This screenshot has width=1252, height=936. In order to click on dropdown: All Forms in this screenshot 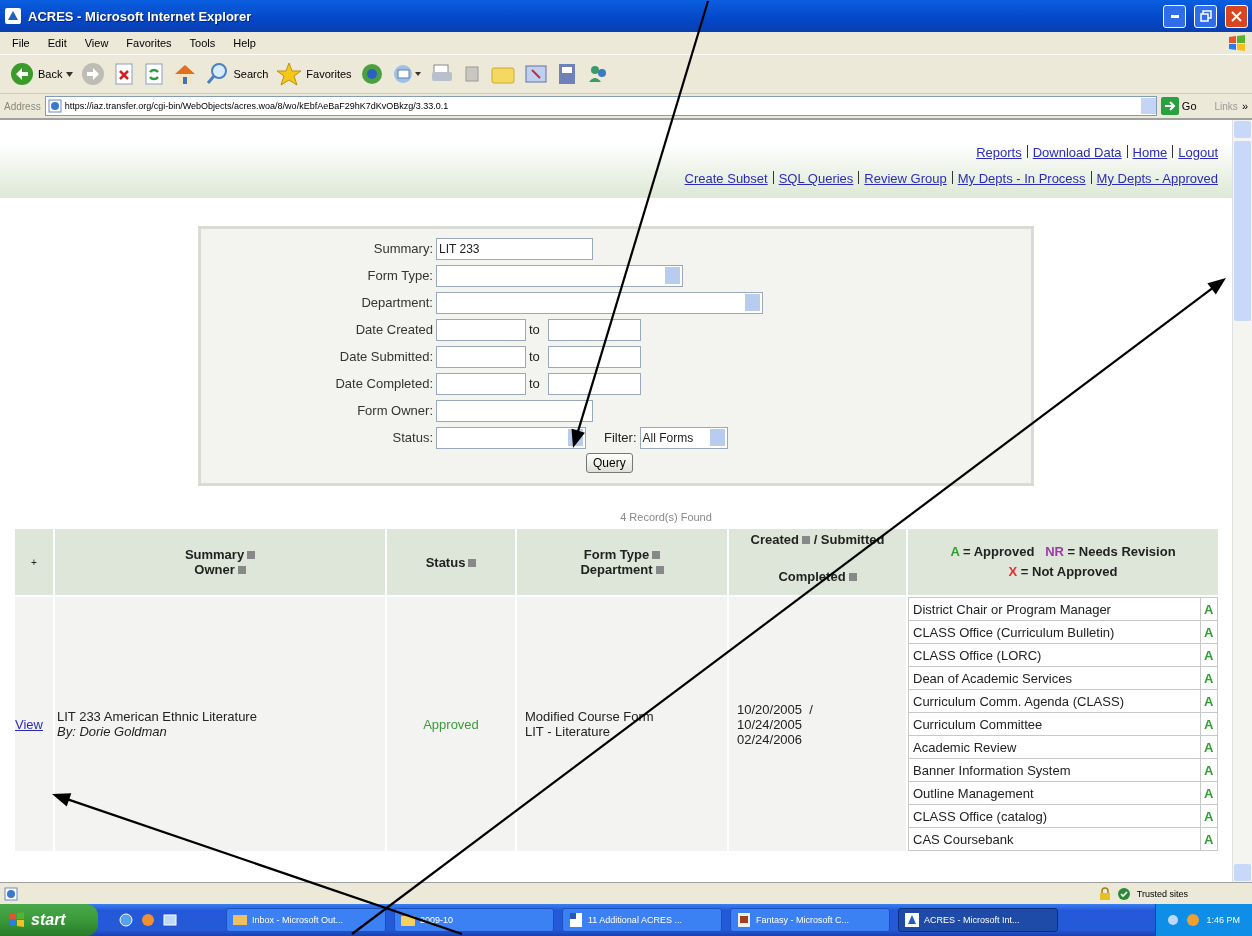, I will do `click(683, 437)`.